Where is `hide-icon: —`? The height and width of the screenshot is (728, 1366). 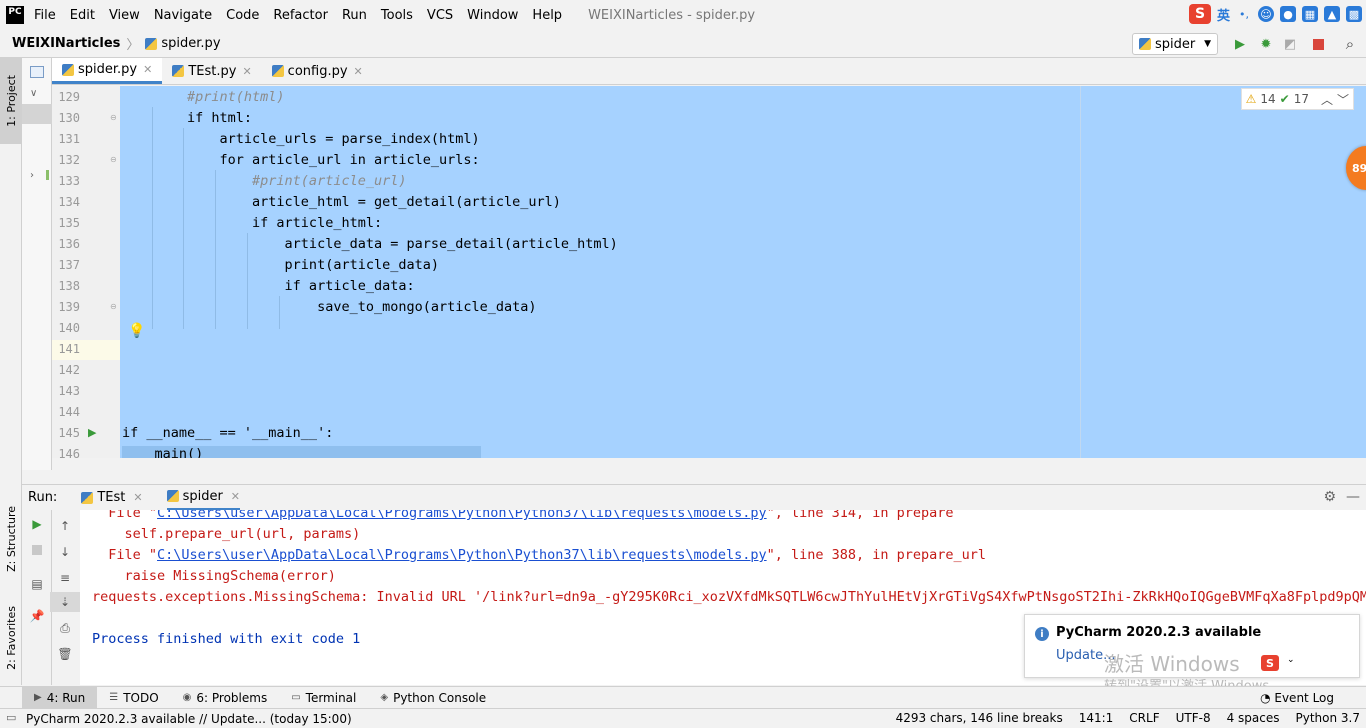
hide-icon: — is located at coordinates (1353, 497).